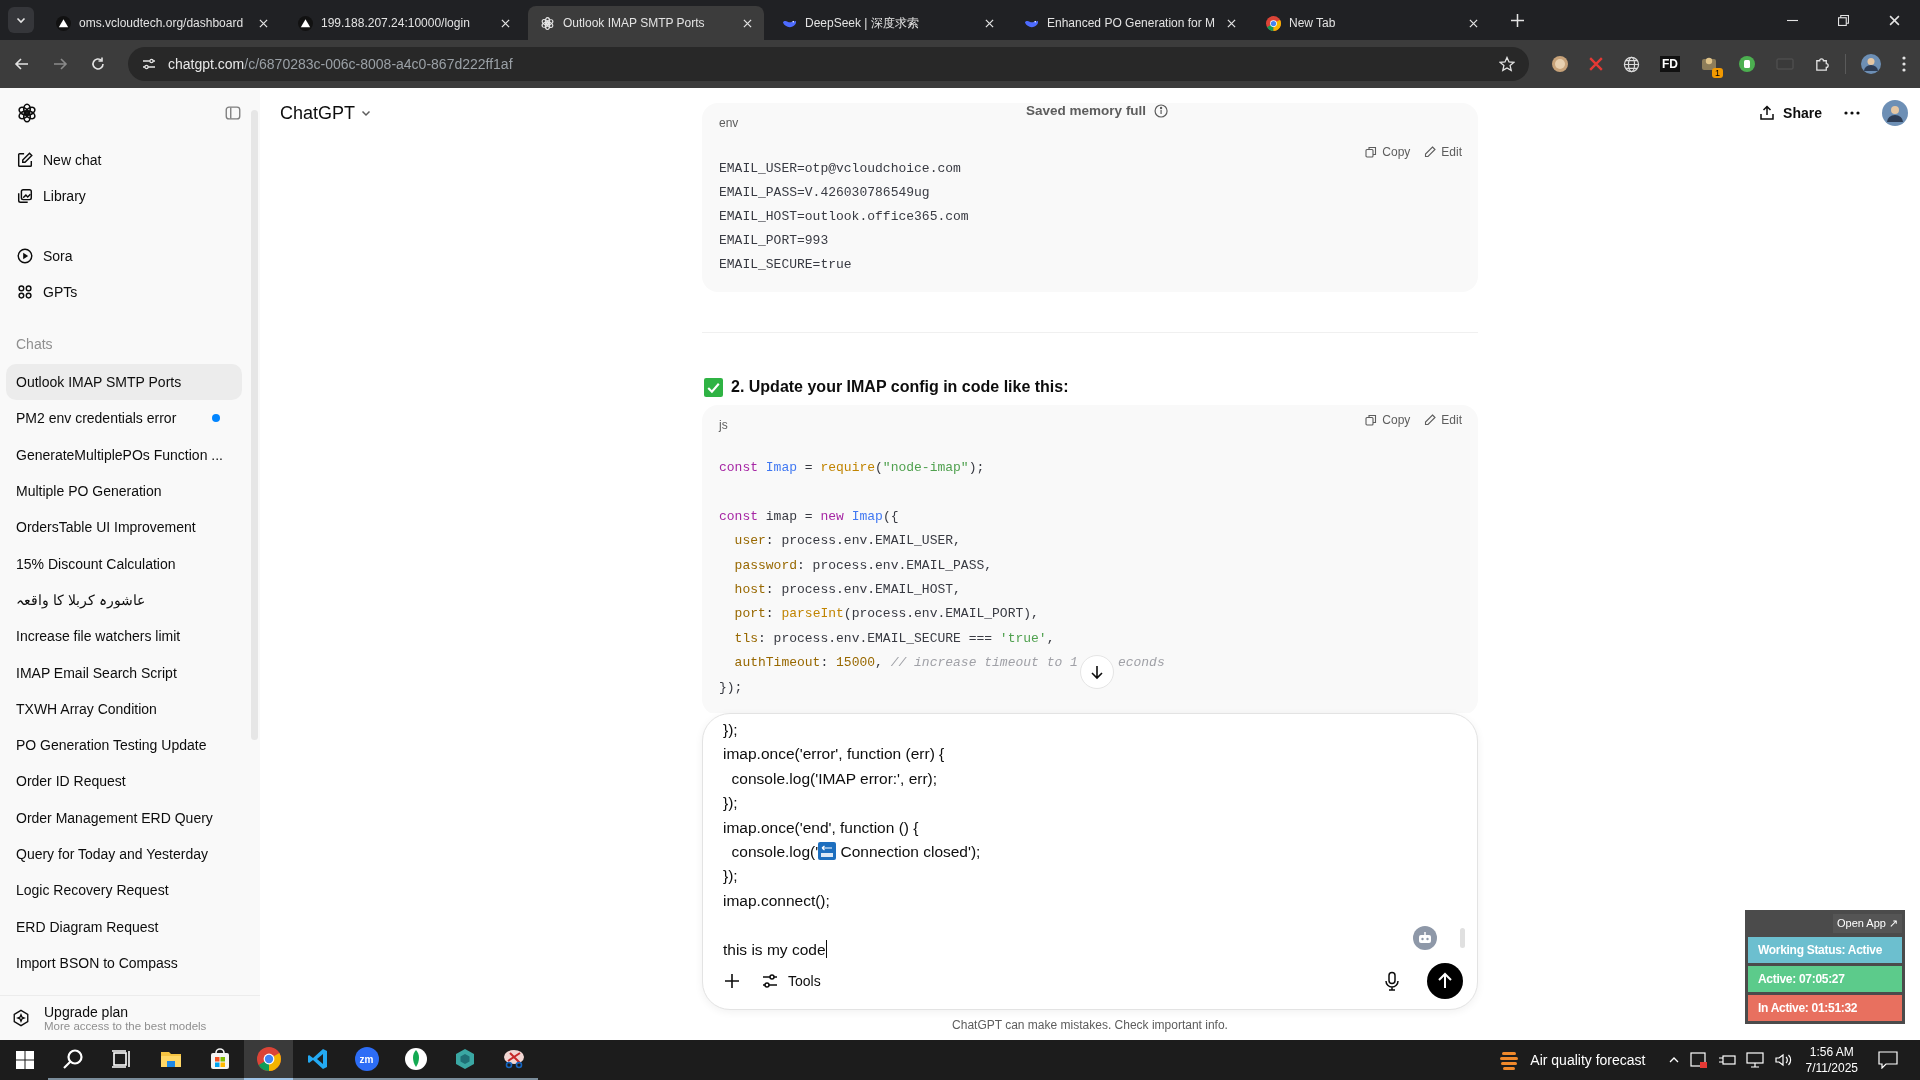  What do you see at coordinates (1509, 1060) in the screenshot?
I see `weather-icon` at bounding box center [1509, 1060].